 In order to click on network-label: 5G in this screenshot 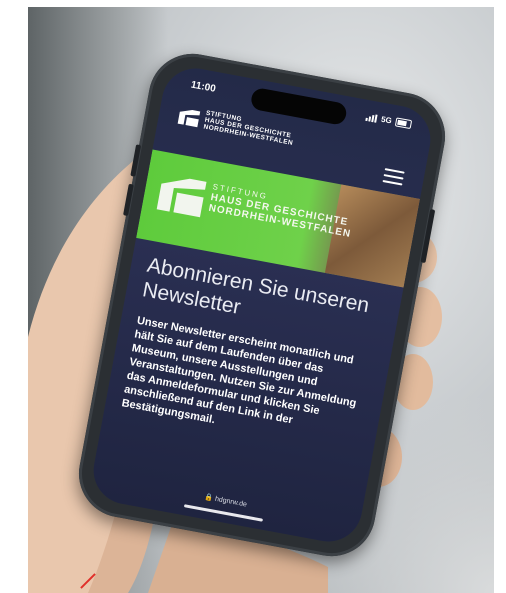, I will do `click(386, 120)`.